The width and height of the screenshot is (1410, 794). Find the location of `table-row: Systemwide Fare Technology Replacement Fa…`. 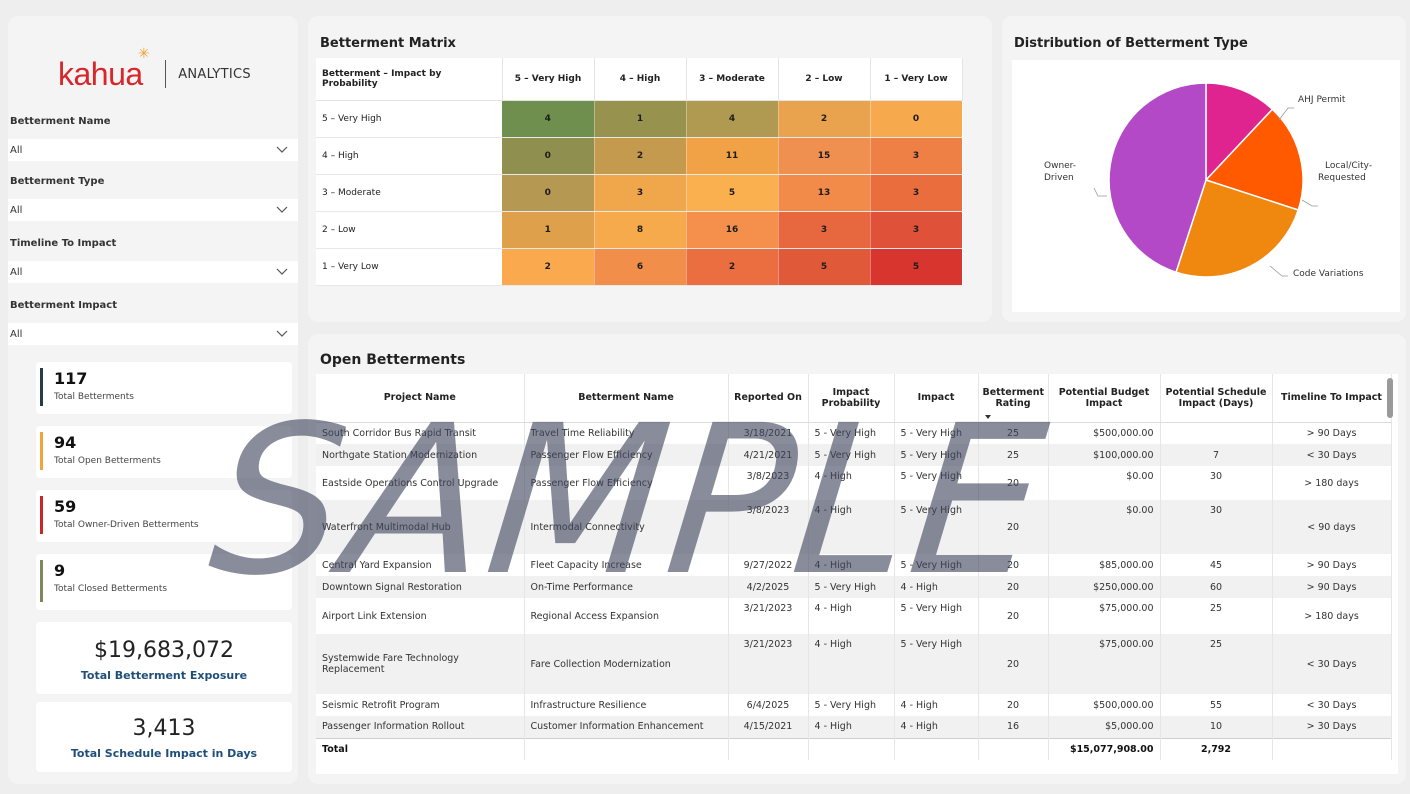

table-row: Systemwide Fare Technology Replacement Fa… is located at coordinates (854, 664).